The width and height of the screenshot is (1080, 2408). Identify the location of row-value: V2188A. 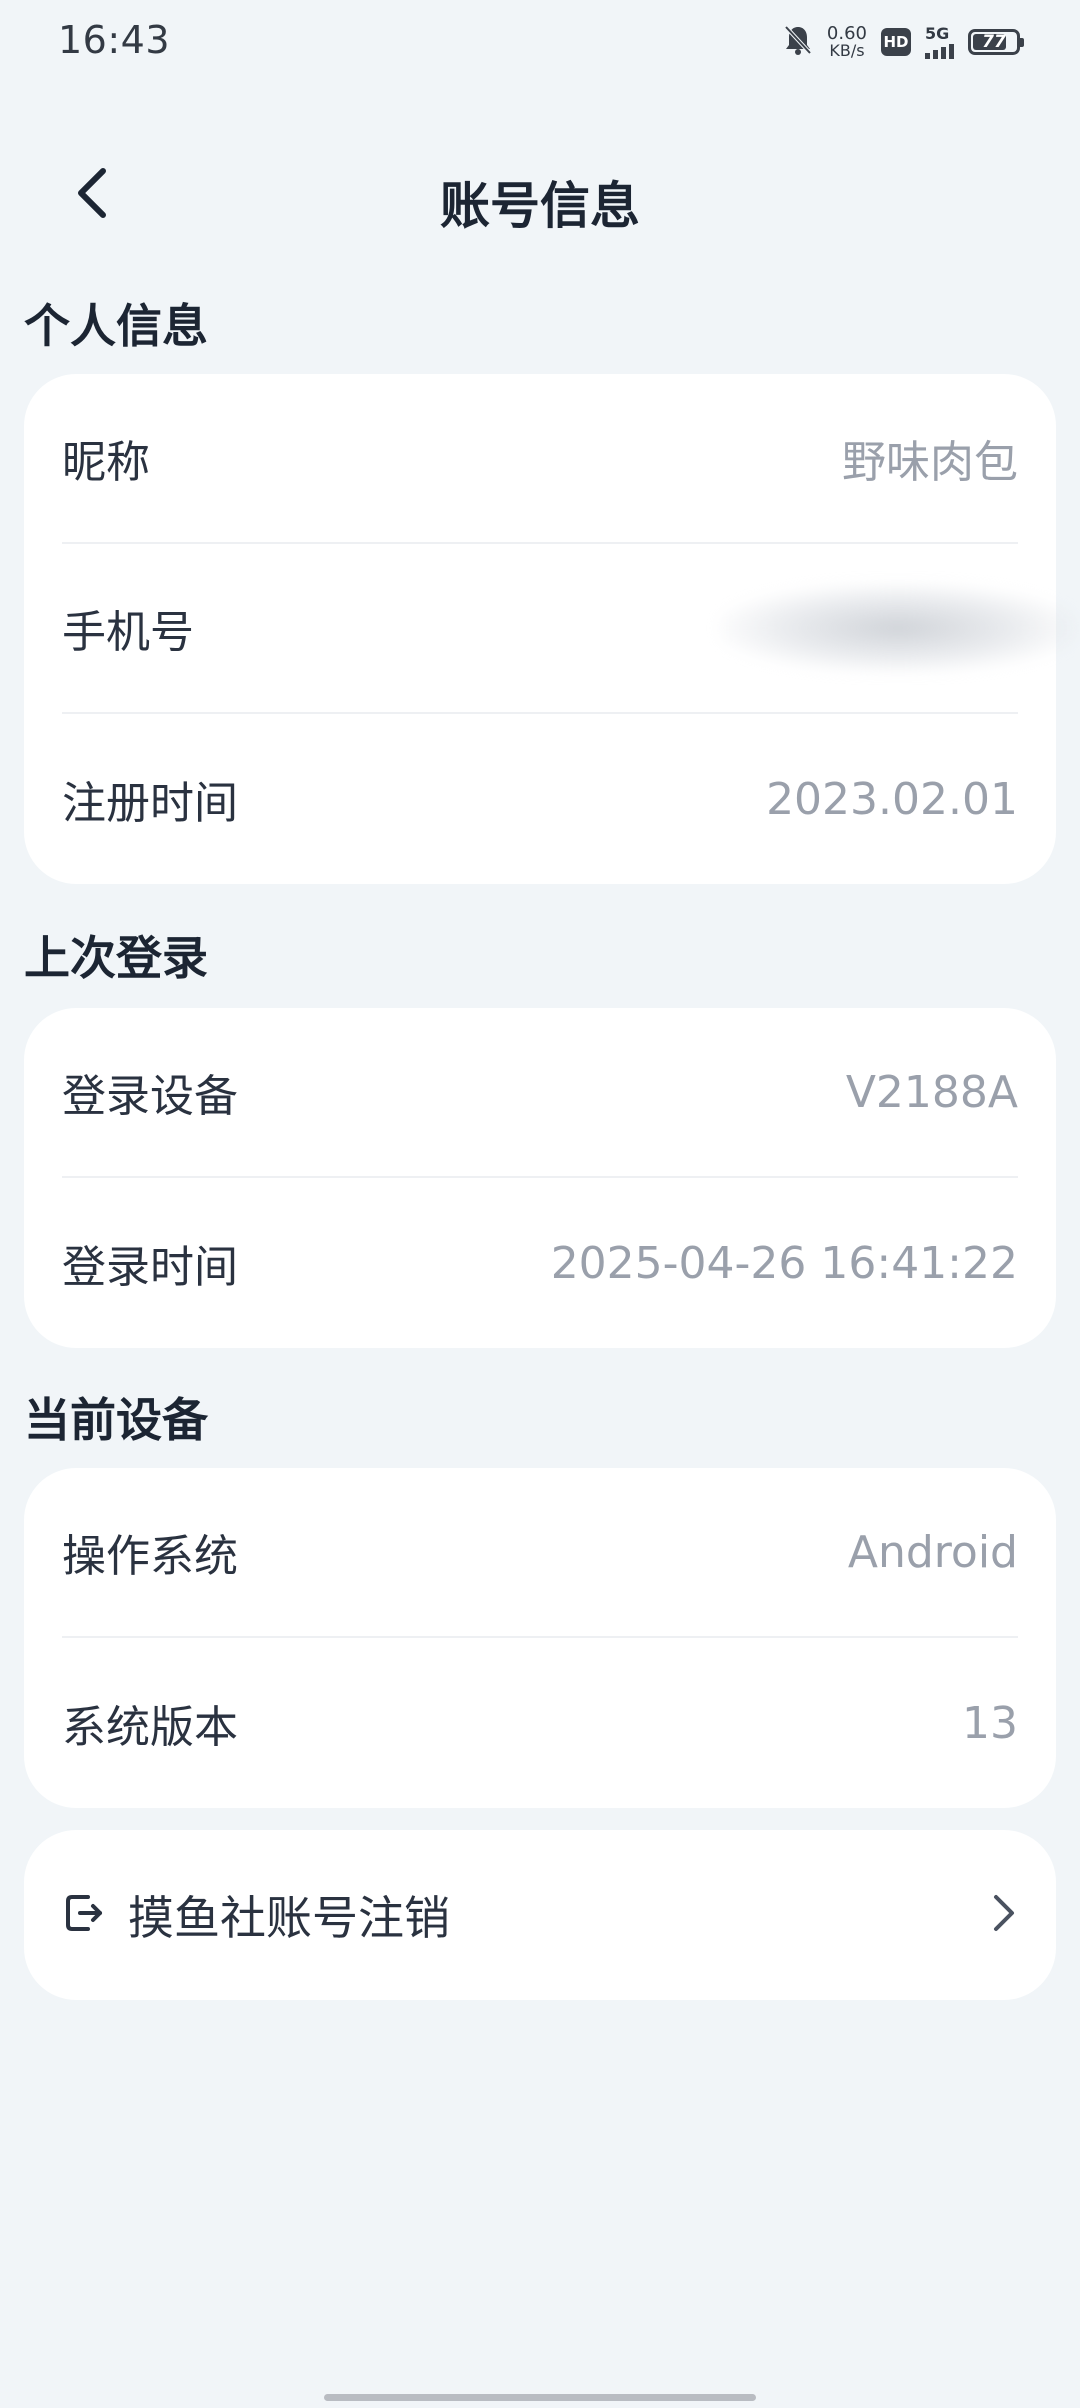
(931, 1092).